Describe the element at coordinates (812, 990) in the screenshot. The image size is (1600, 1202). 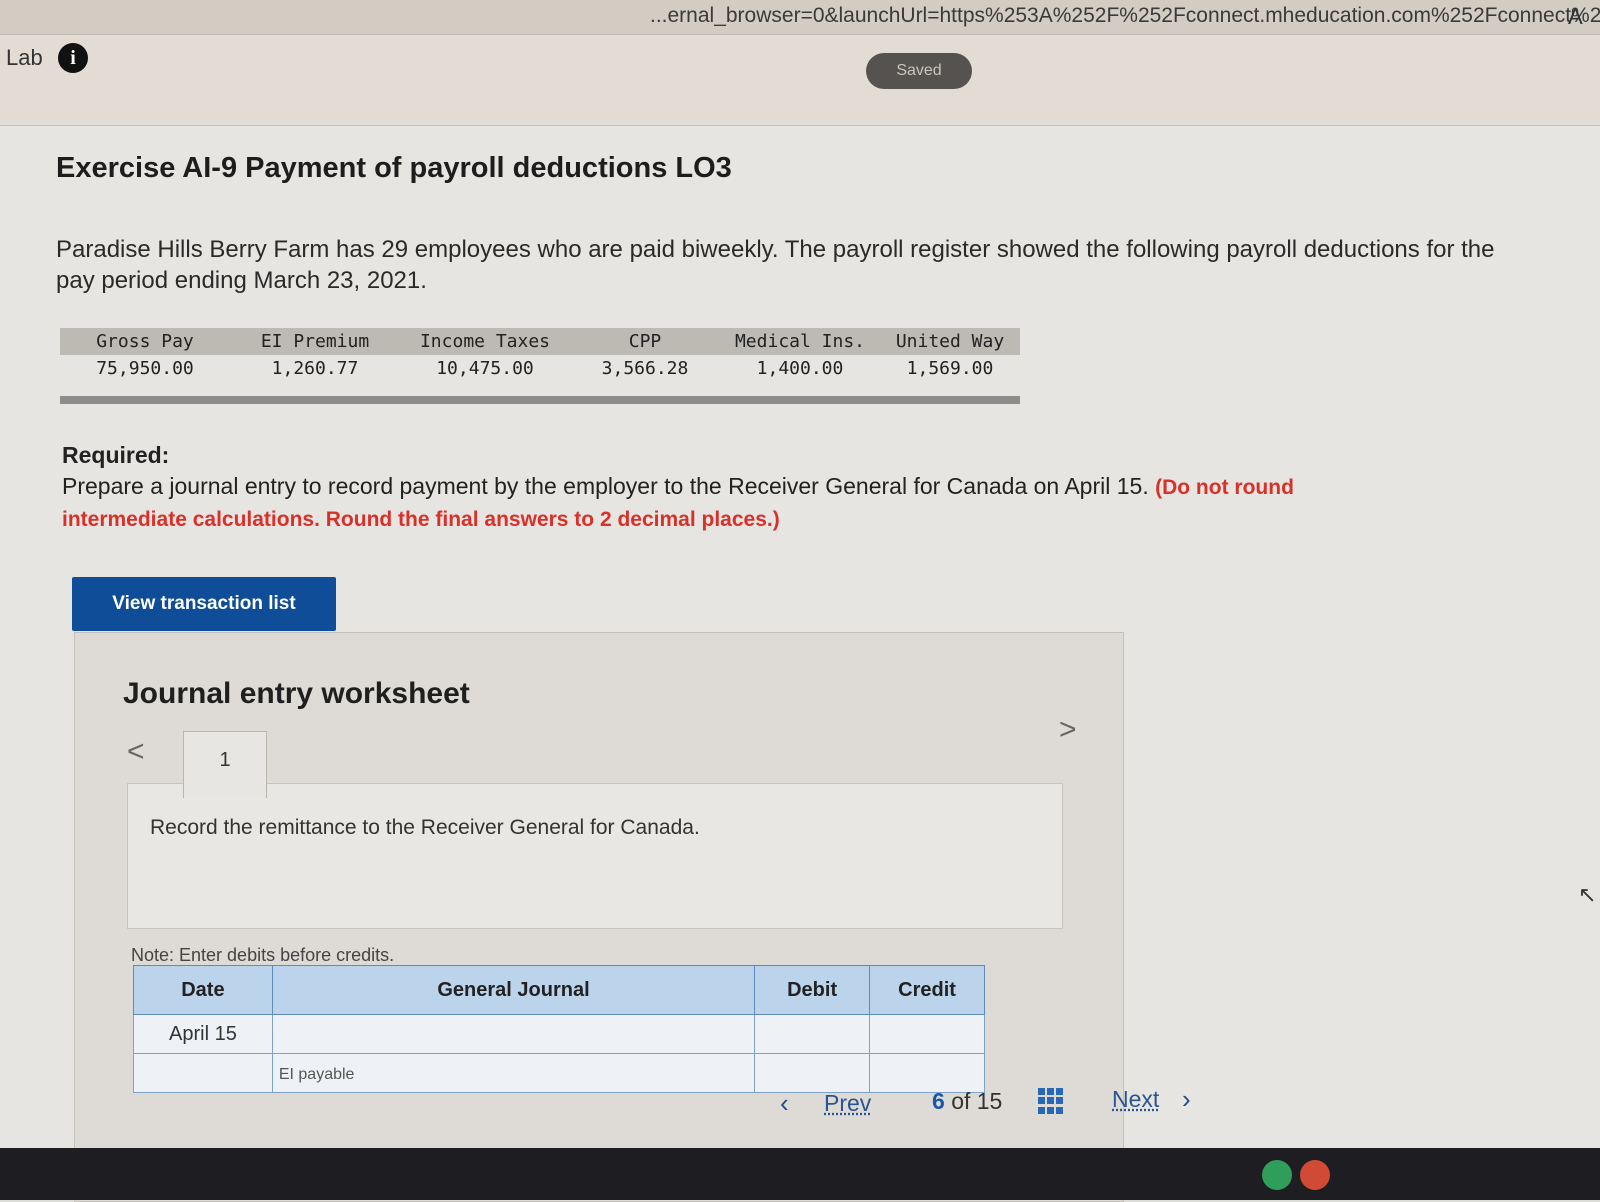
I see `debit-column-header: Debit` at that location.